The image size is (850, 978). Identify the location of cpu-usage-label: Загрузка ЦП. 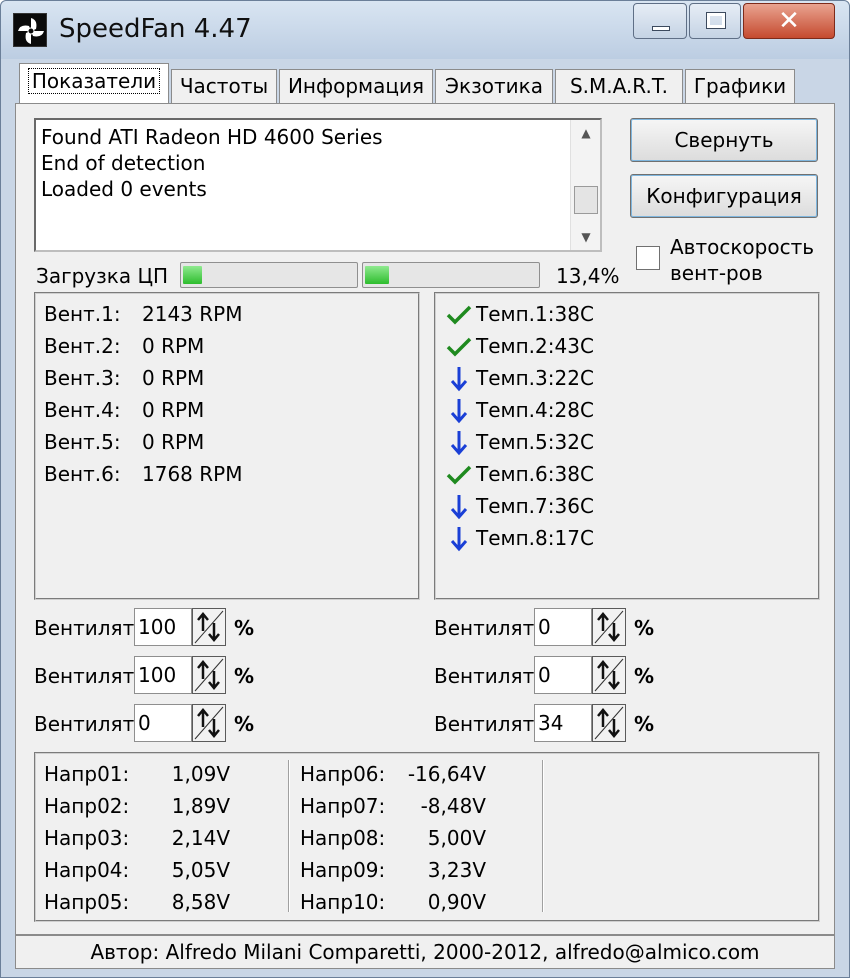
(102, 276).